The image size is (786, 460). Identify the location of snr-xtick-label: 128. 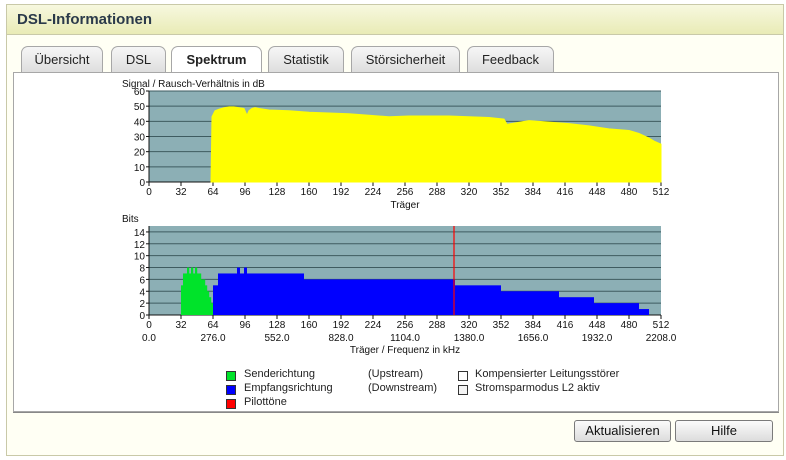
(277, 192).